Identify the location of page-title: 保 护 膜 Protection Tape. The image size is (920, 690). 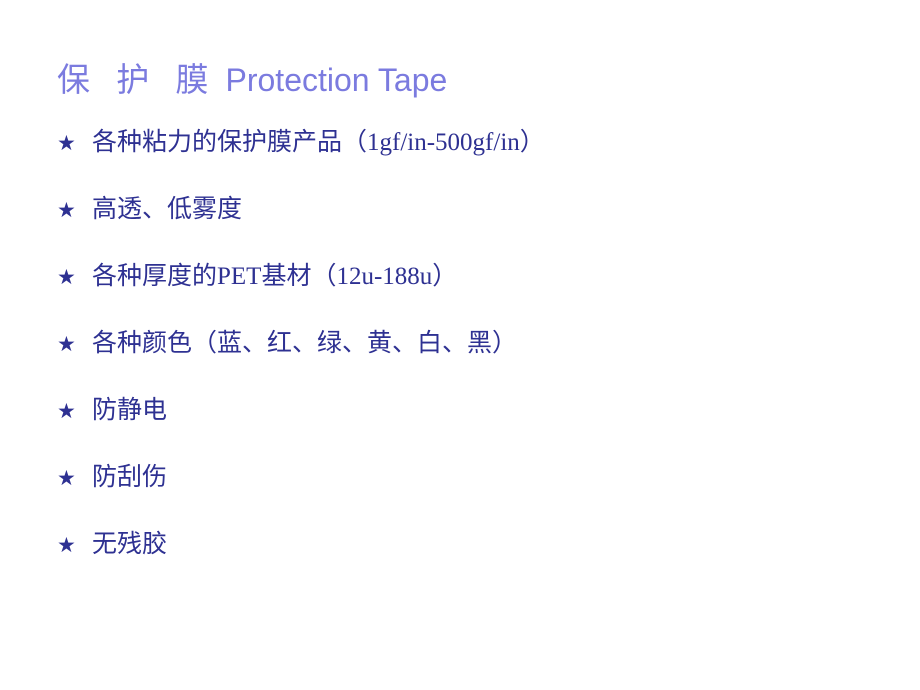
(252, 80).